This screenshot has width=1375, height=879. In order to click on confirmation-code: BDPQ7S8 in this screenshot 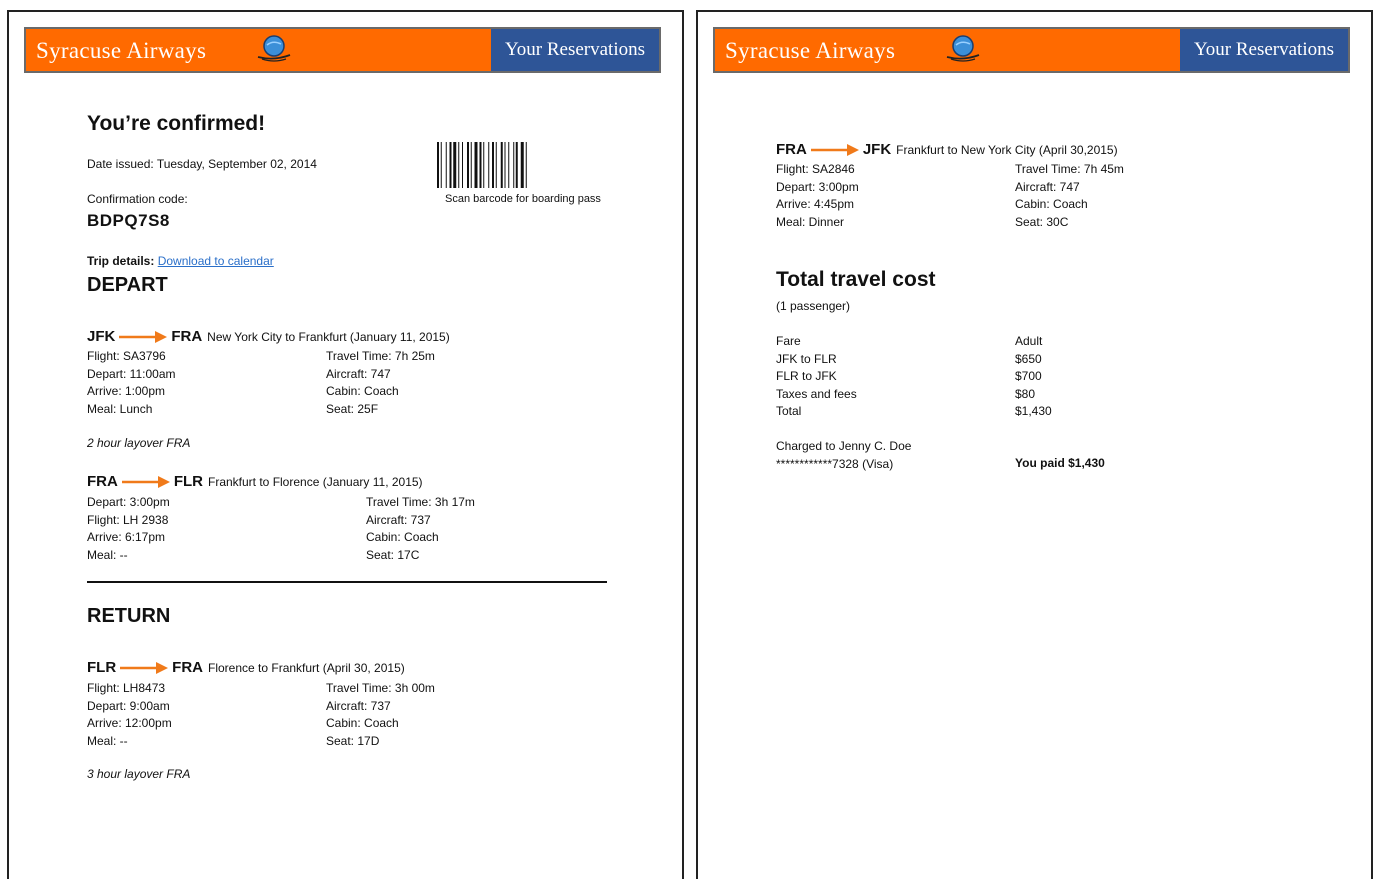, I will do `click(128, 220)`.